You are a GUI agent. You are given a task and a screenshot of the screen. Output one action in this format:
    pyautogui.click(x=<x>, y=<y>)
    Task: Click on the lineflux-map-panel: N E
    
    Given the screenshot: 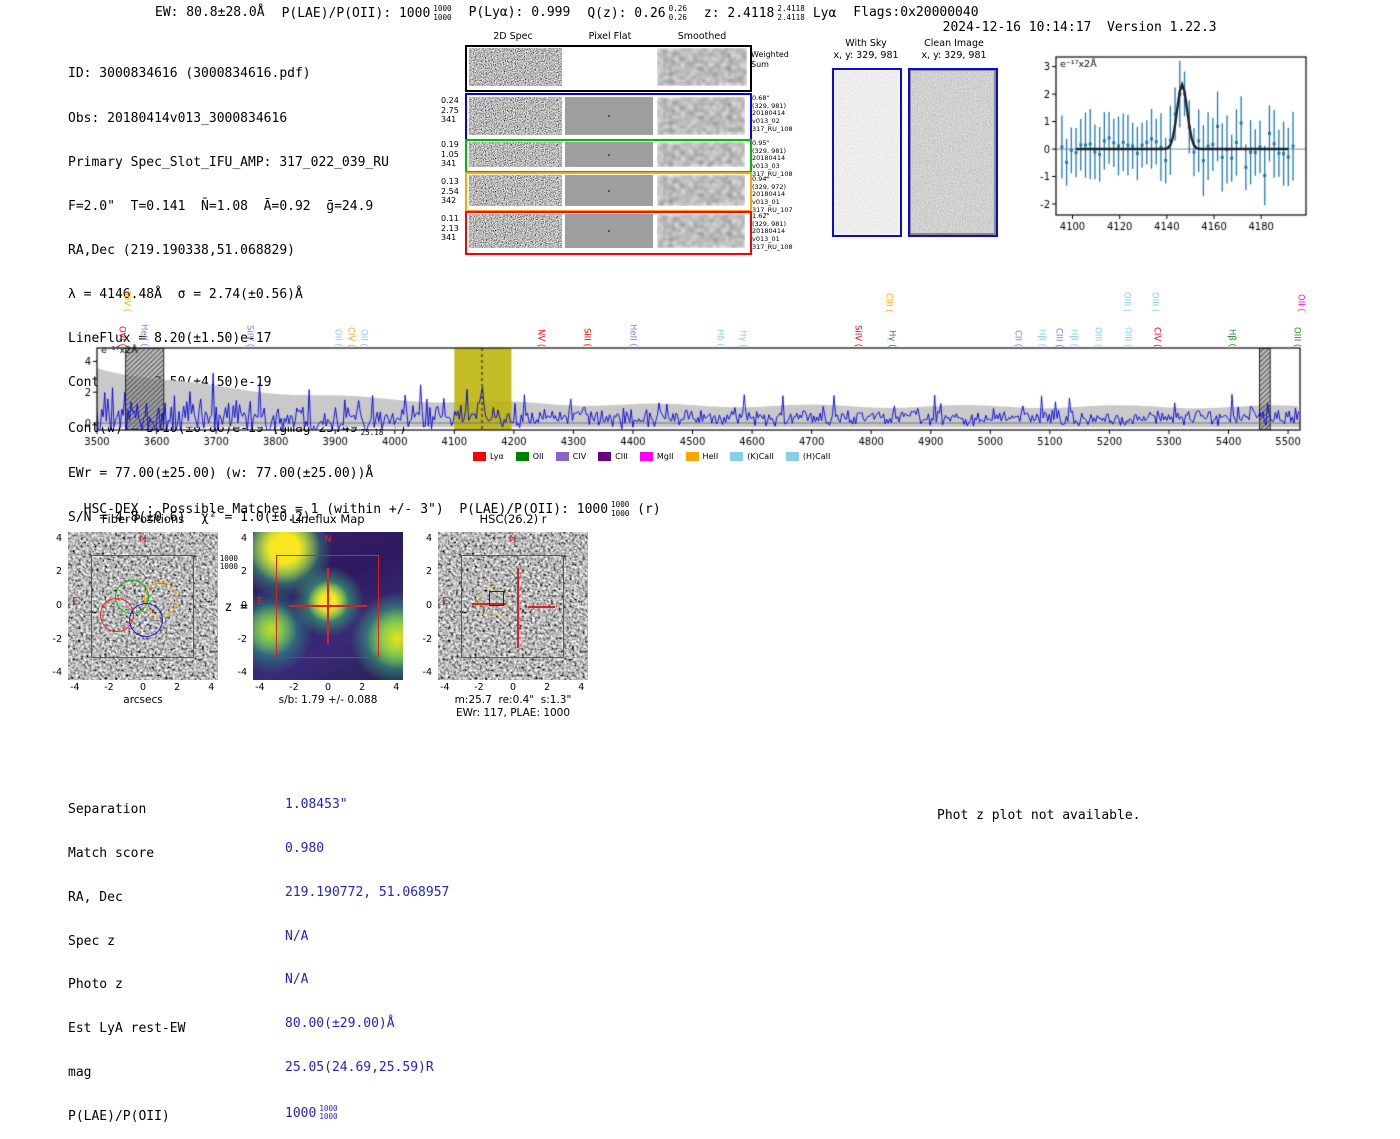 What is the action you would take?
    pyautogui.click(x=328, y=606)
    